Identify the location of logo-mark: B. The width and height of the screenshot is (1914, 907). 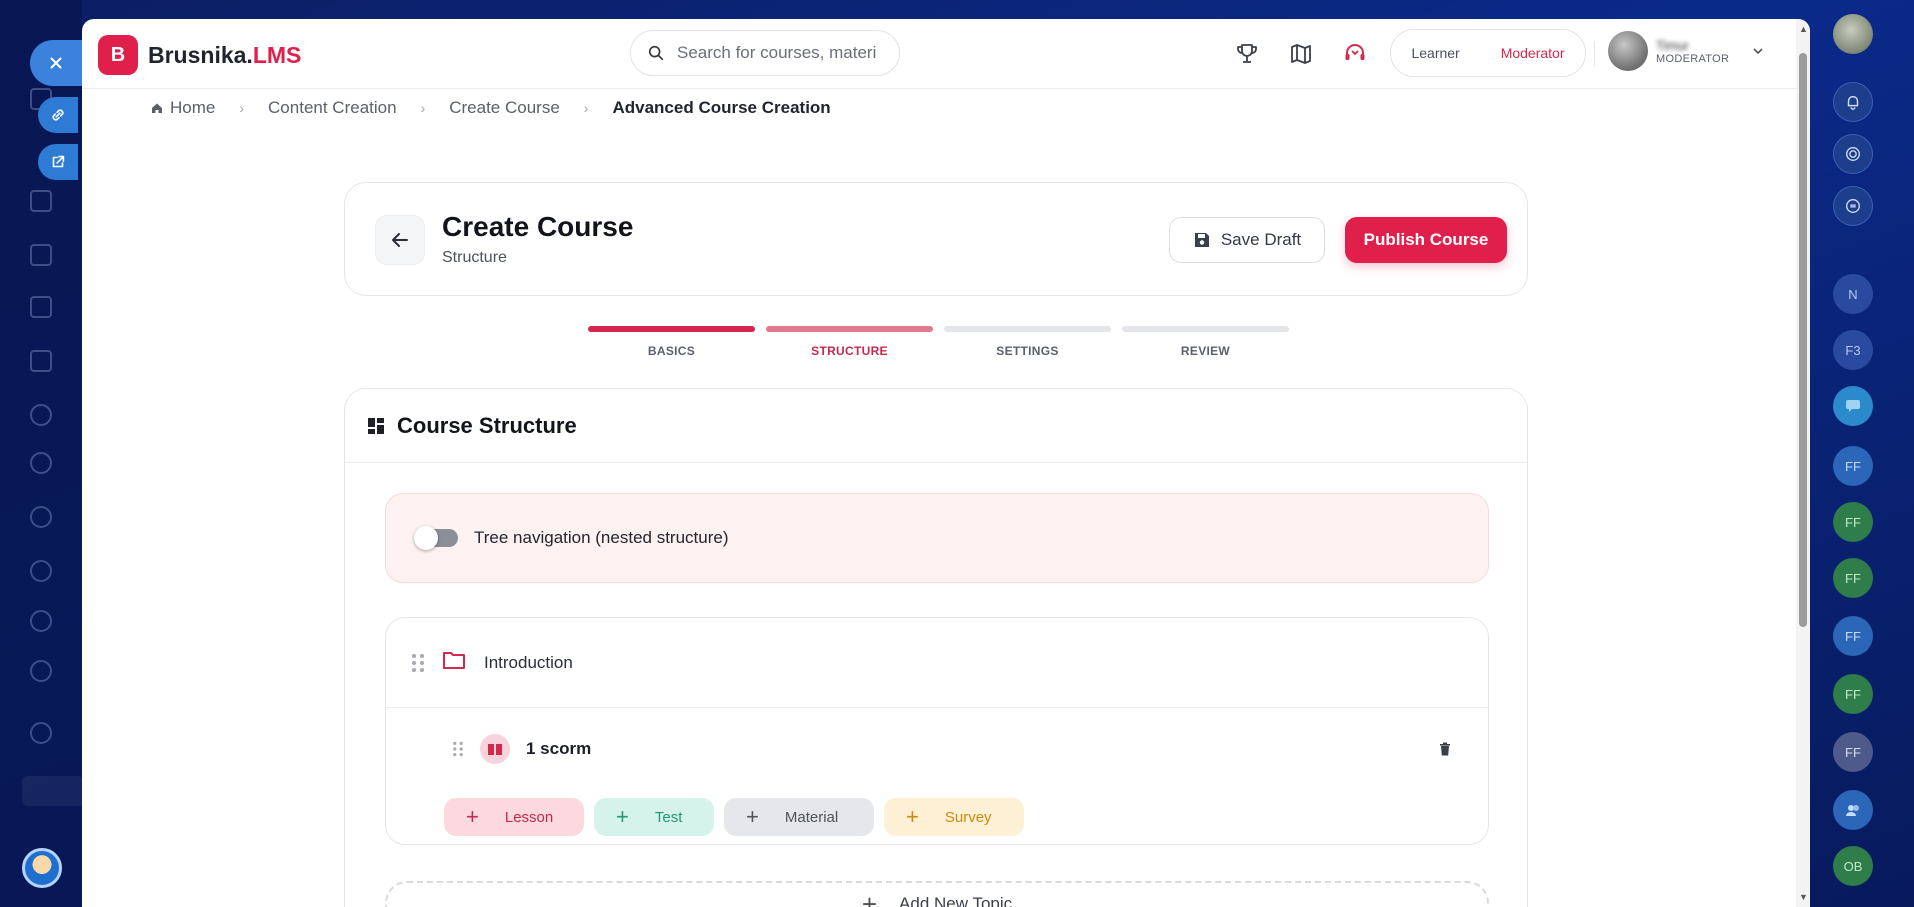
(118, 55).